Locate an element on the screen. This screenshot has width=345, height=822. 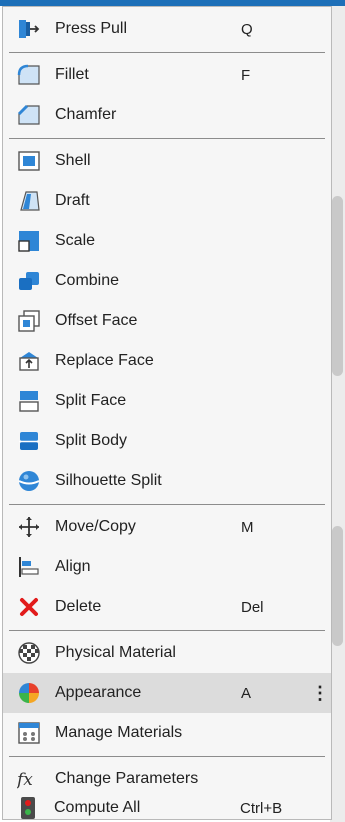
menu-item-combine: Combine is located at coordinates (167, 281).